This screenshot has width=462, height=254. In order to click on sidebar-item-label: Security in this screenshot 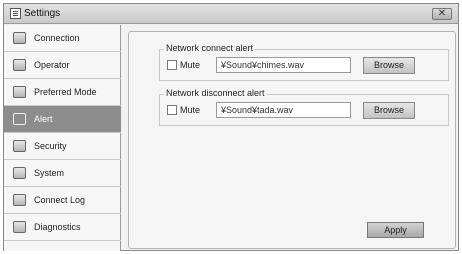, I will do `click(50, 146)`.